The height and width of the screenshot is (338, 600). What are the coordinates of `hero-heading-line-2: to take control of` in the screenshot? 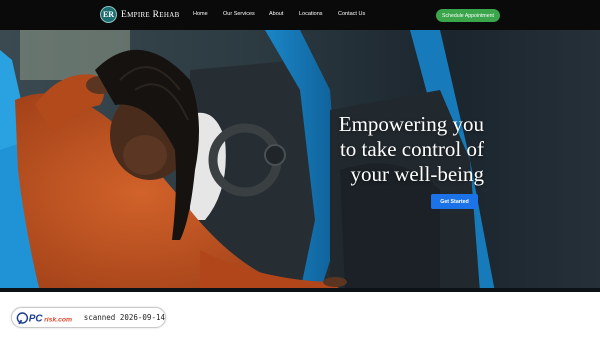 It's located at (411, 149).